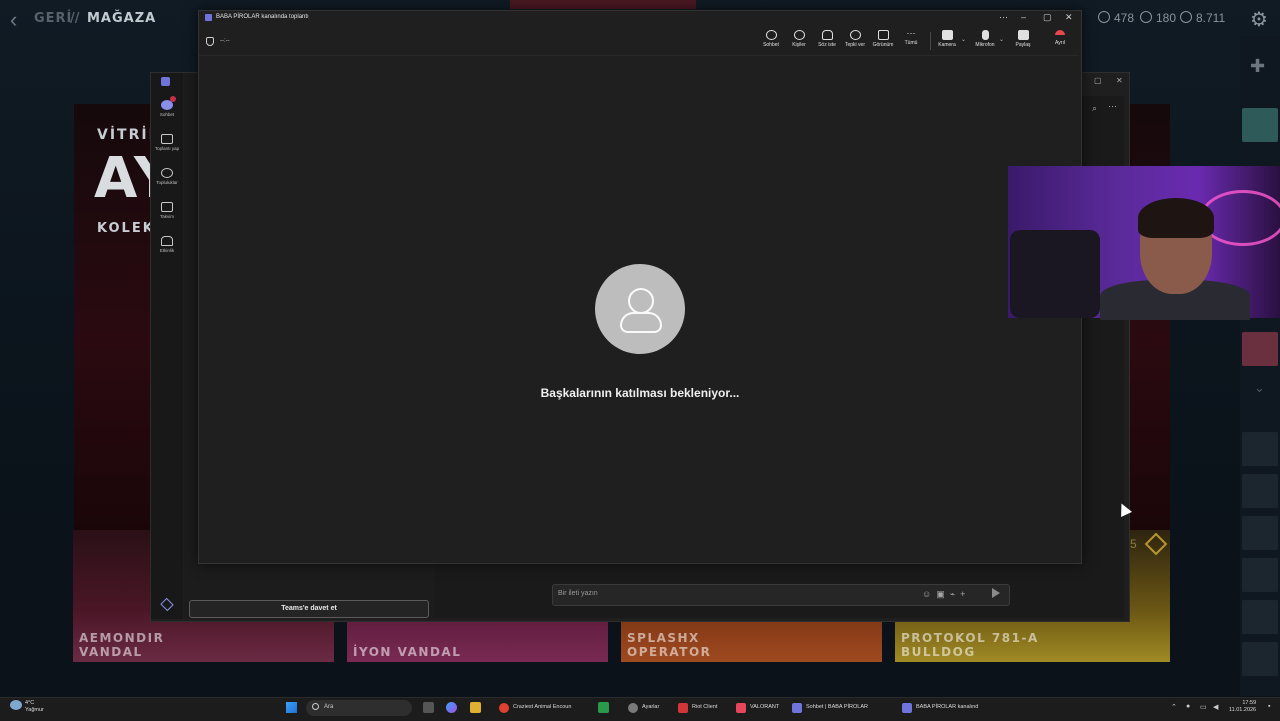  Describe the element at coordinates (167, 241) in the screenshot. I see `bell-icon` at that location.